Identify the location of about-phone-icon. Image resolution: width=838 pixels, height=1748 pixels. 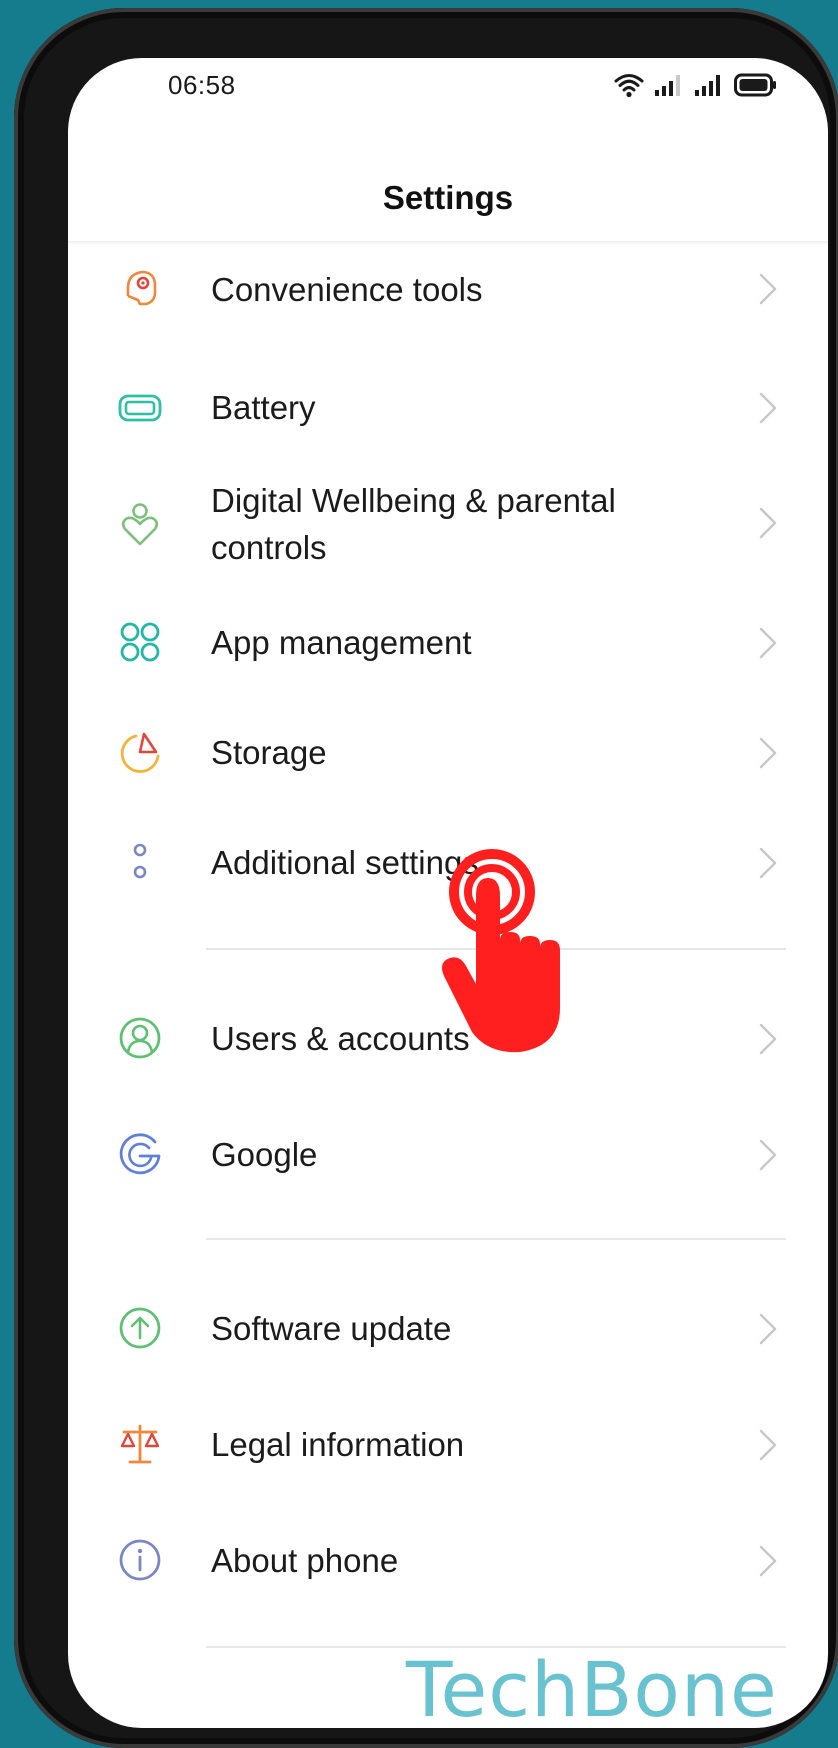
(140, 1560).